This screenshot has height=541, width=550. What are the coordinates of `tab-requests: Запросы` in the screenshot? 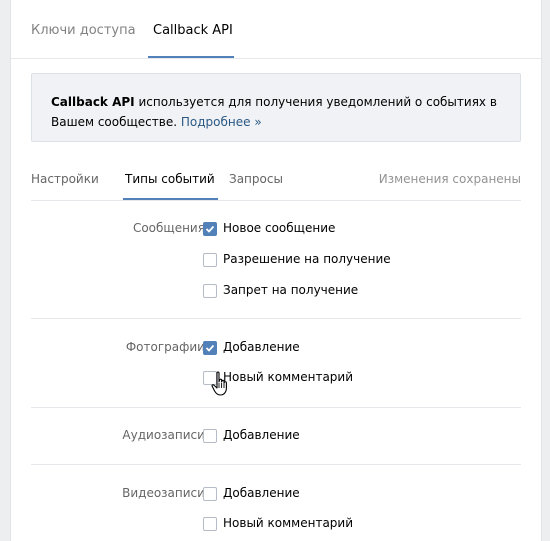 It's located at (256, 179).